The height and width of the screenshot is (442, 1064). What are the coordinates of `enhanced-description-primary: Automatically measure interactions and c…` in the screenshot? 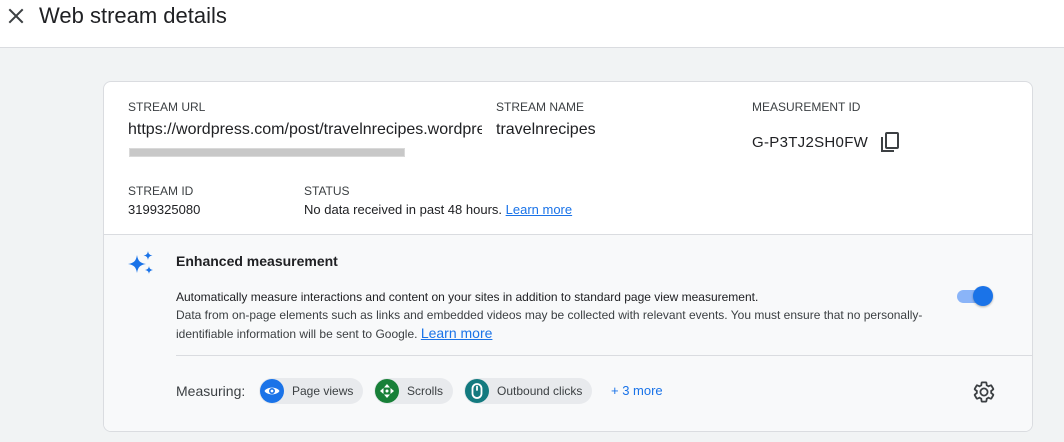 It's located at (467, 297).